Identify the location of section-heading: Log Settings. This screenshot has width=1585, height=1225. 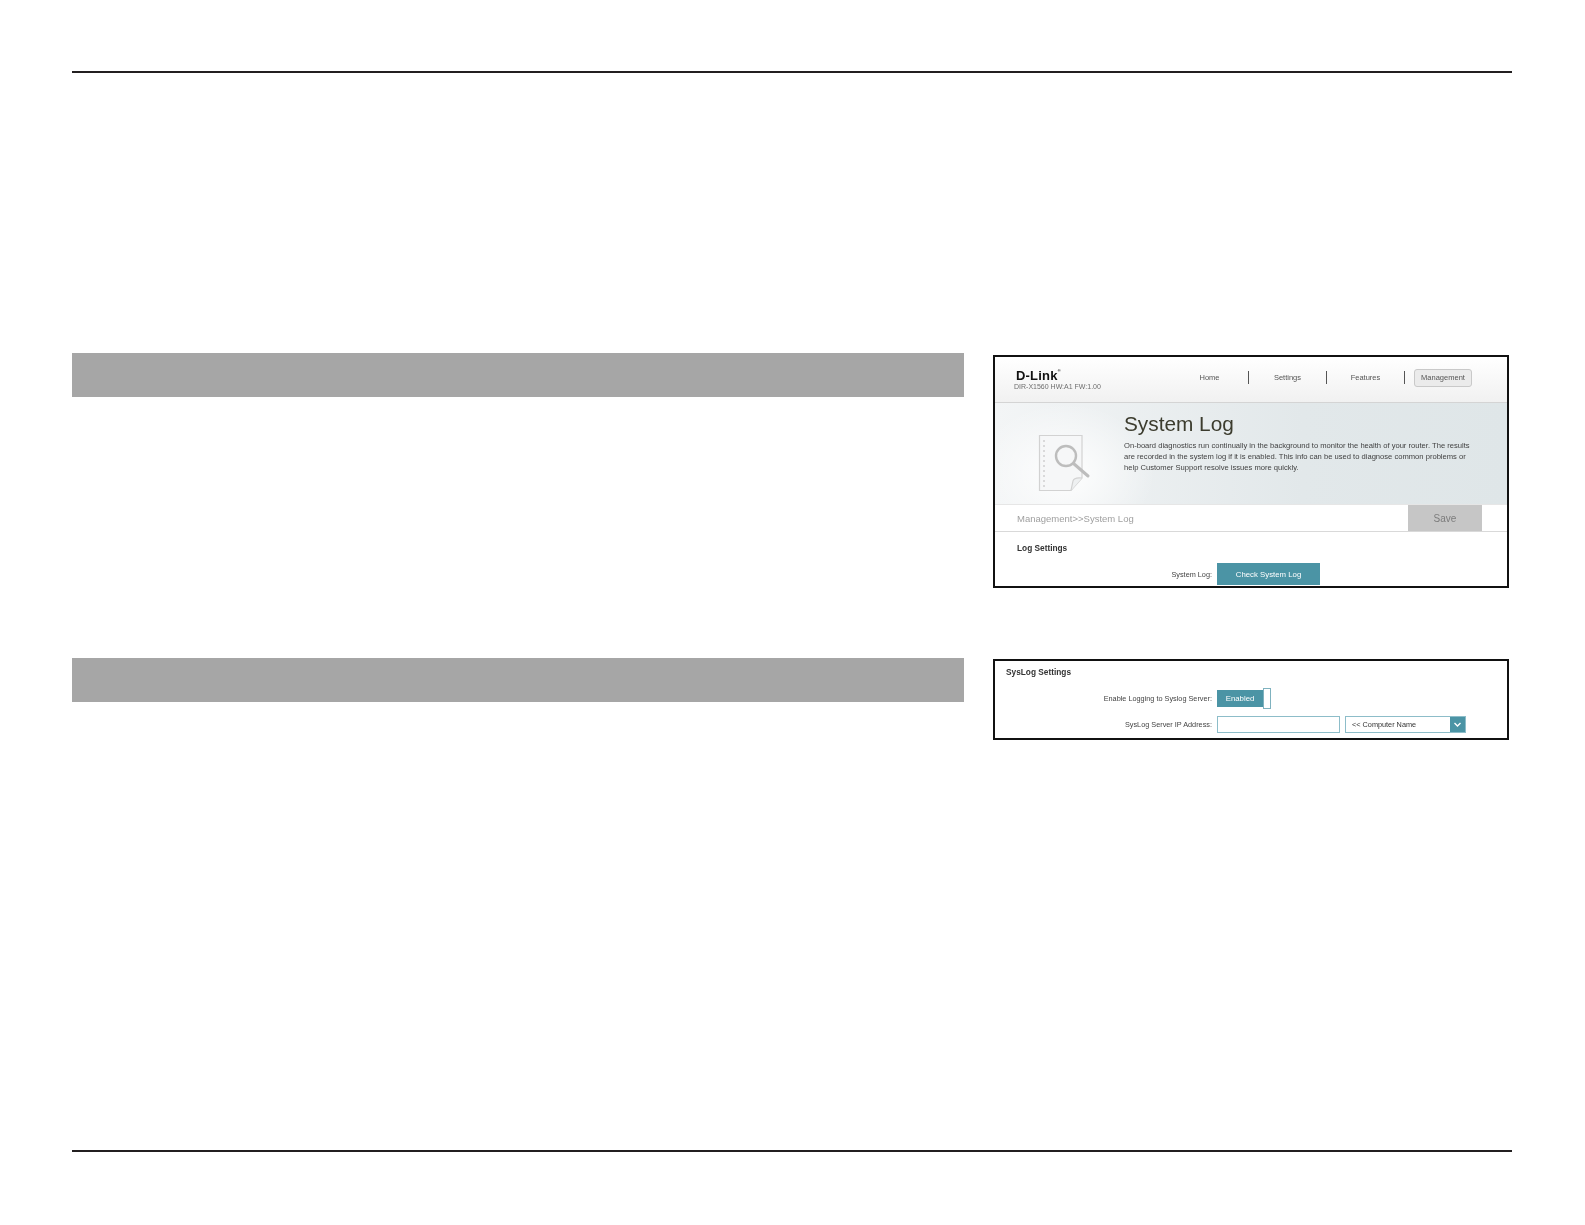
(1042, 548).